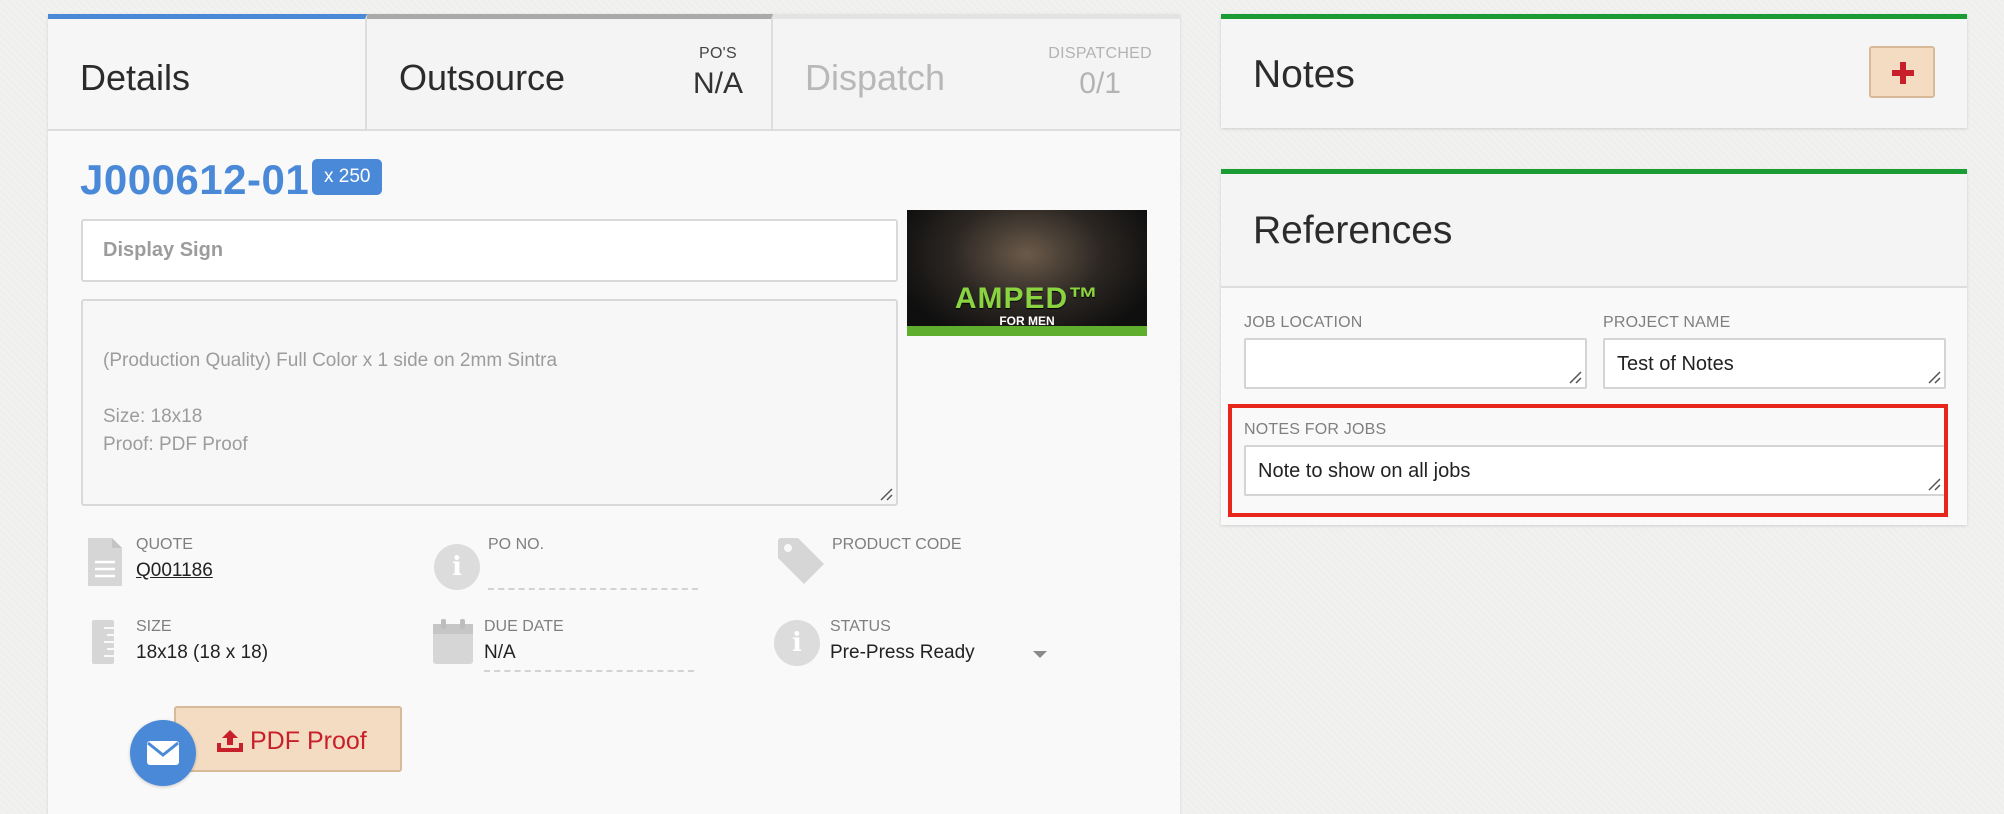  I want to click on pos-value: N/A, so click(717, 83).